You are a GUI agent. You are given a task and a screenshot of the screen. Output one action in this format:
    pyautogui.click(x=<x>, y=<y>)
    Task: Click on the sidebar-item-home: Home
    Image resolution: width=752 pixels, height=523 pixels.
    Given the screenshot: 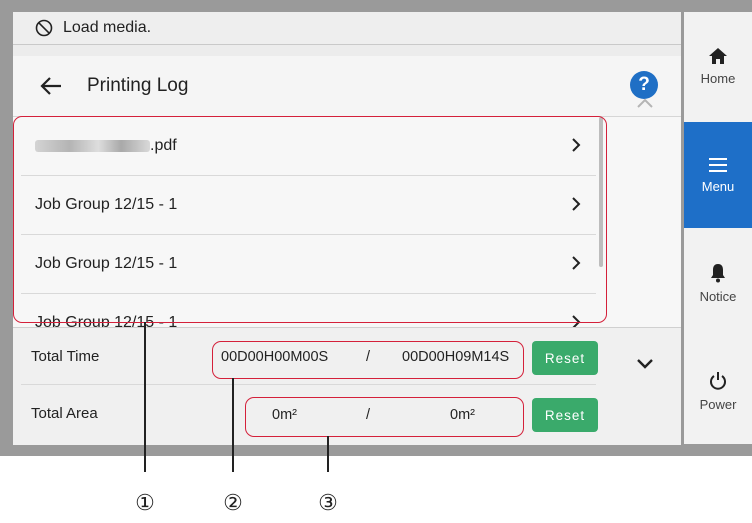 What is the action you would take?
    pyautogui.click(x=718, y=66)
    